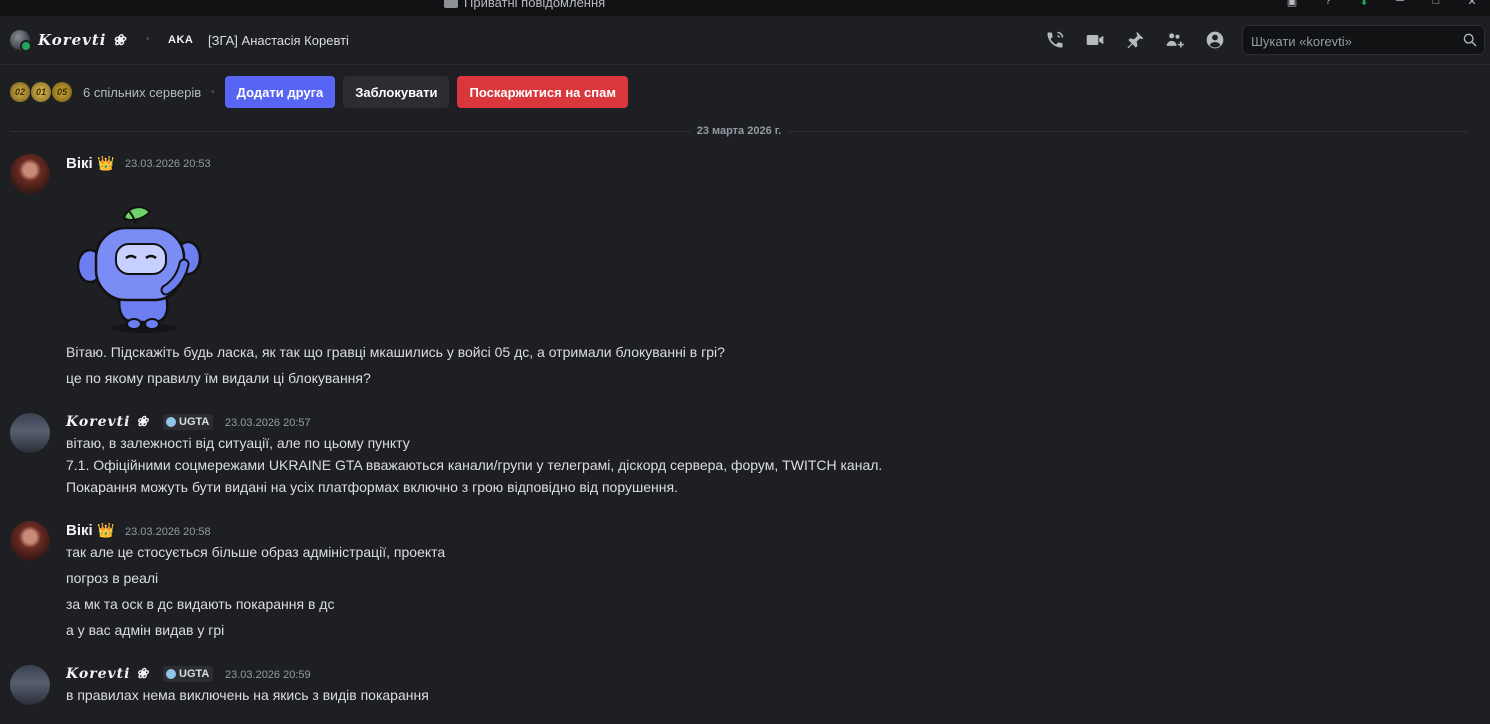  What do you see at coordinates (145, 630) in the screenshot?
I see `message-text: а у вас адмін видав у грі` at bounding box center [145, 630].